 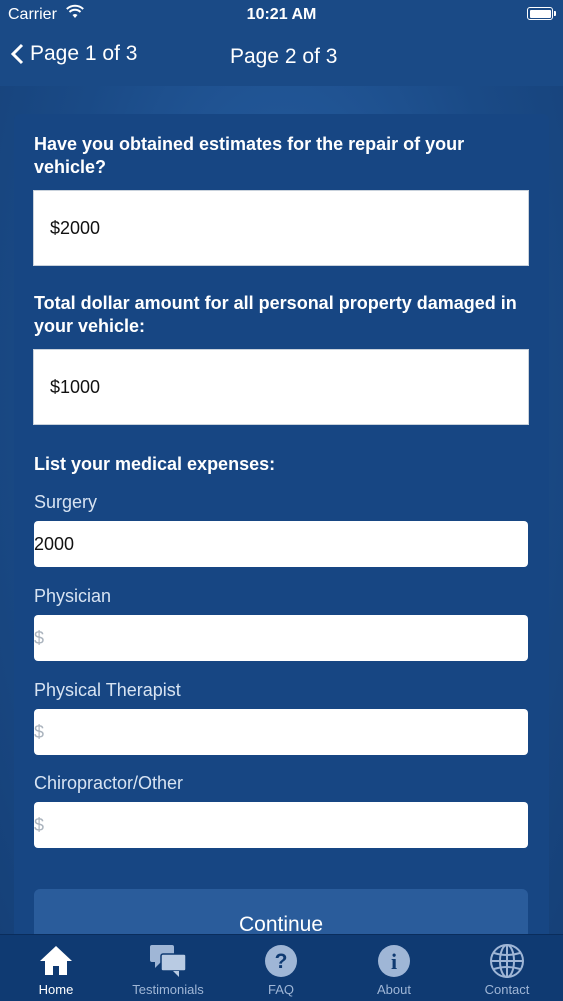 I want to click on chiropractor-input: $, so click(x=281, y=825).